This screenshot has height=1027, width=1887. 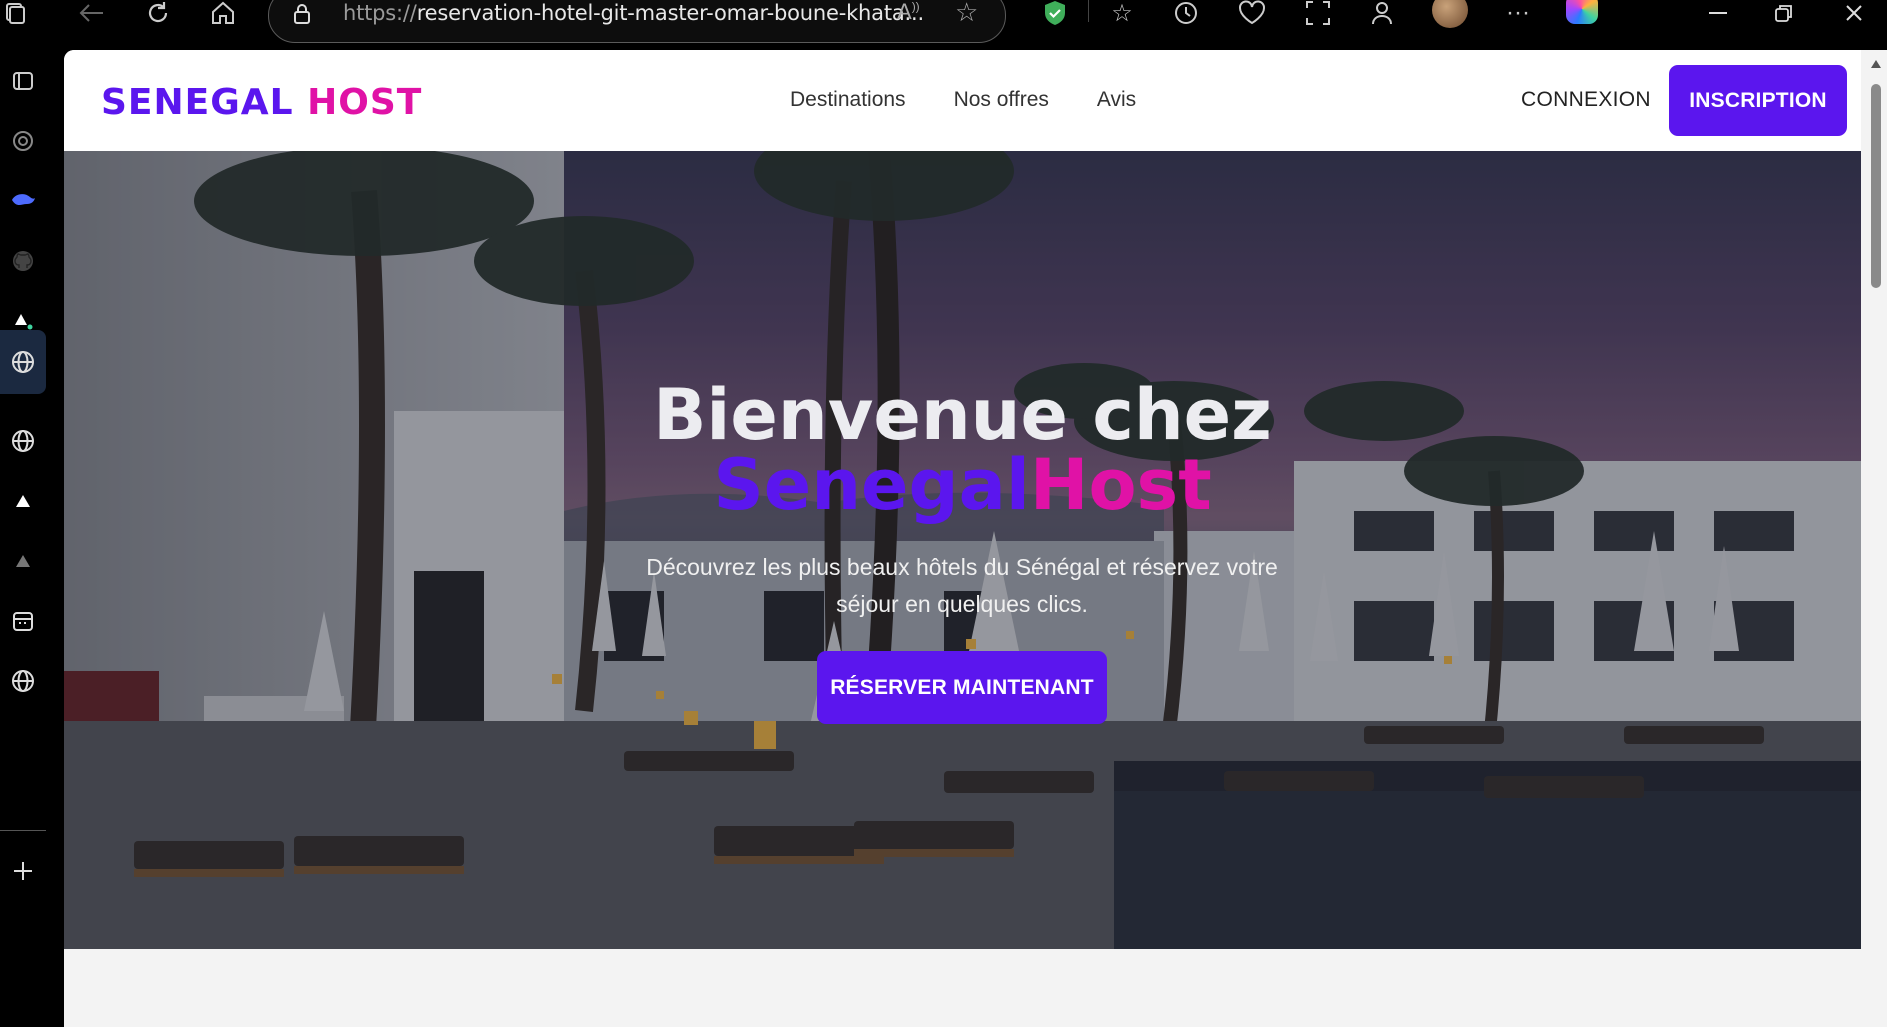 What do you see at coordinates (1758, 100) in the screenshot?
I see `signup-button: INSCRIPTION` at bounding box center [1758, 100].